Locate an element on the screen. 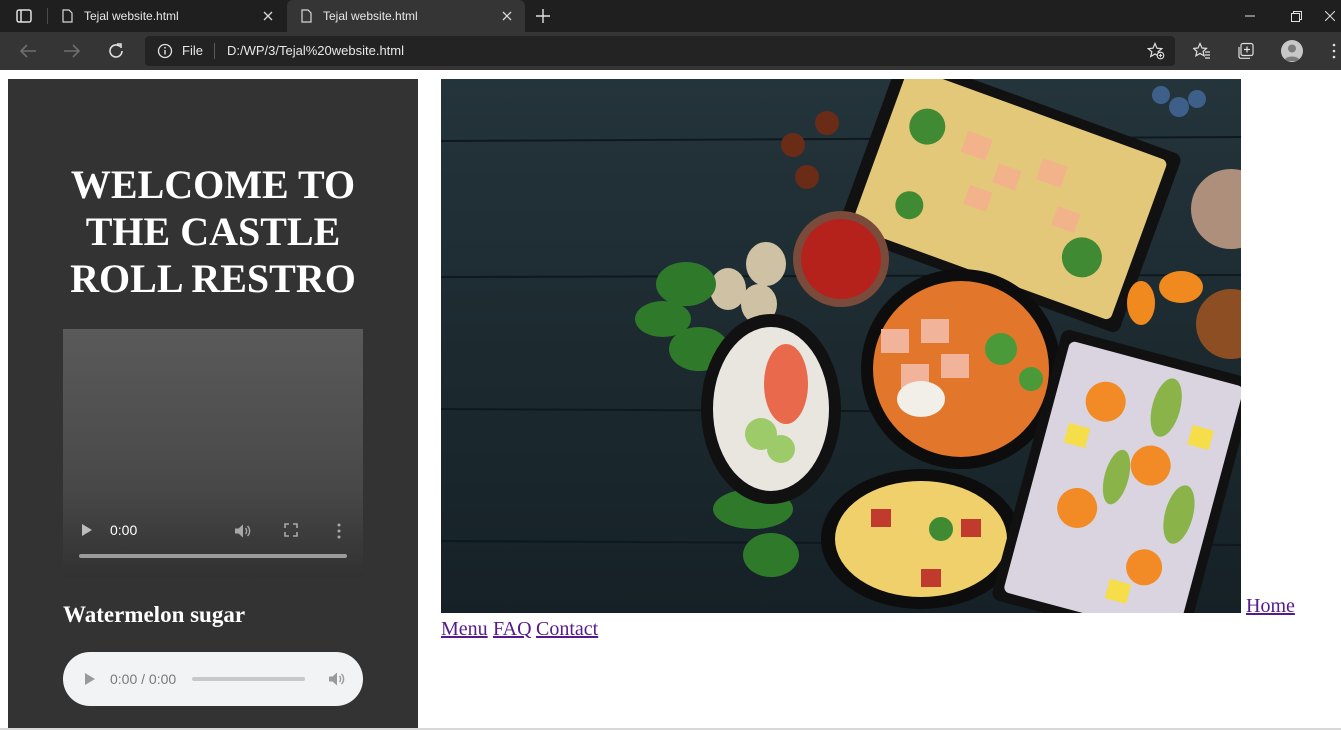 The width and height of the screenshot is (1341, 730). forward-icon is located at coordinates (72, 51).